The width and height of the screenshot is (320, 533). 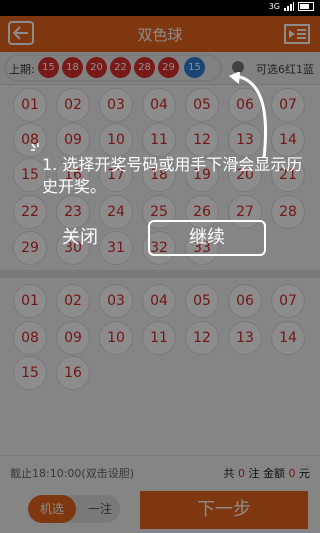 I want to click on battery-icon, so click(x=306, y=6).